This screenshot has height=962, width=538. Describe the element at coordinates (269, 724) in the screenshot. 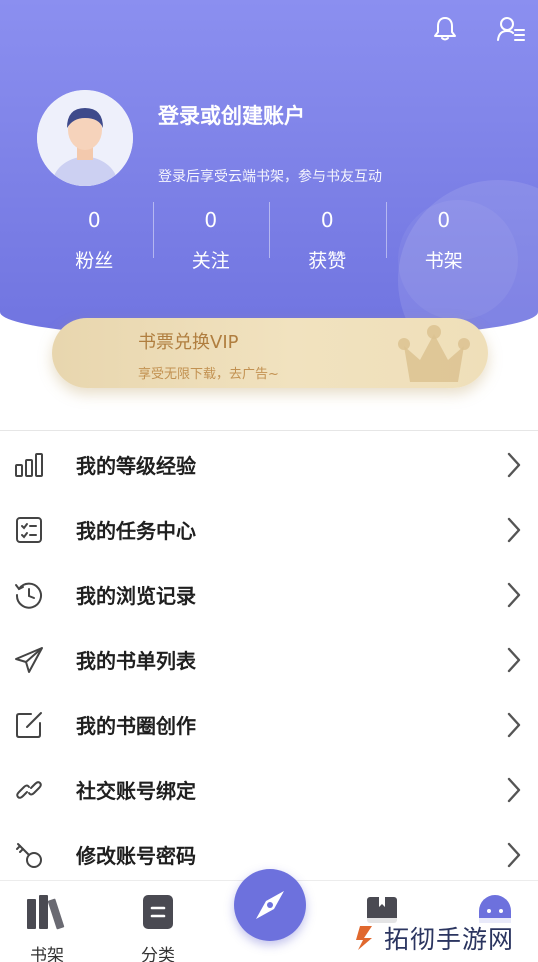

I see `menu-item-creations: 我的书圈创作` at that location.